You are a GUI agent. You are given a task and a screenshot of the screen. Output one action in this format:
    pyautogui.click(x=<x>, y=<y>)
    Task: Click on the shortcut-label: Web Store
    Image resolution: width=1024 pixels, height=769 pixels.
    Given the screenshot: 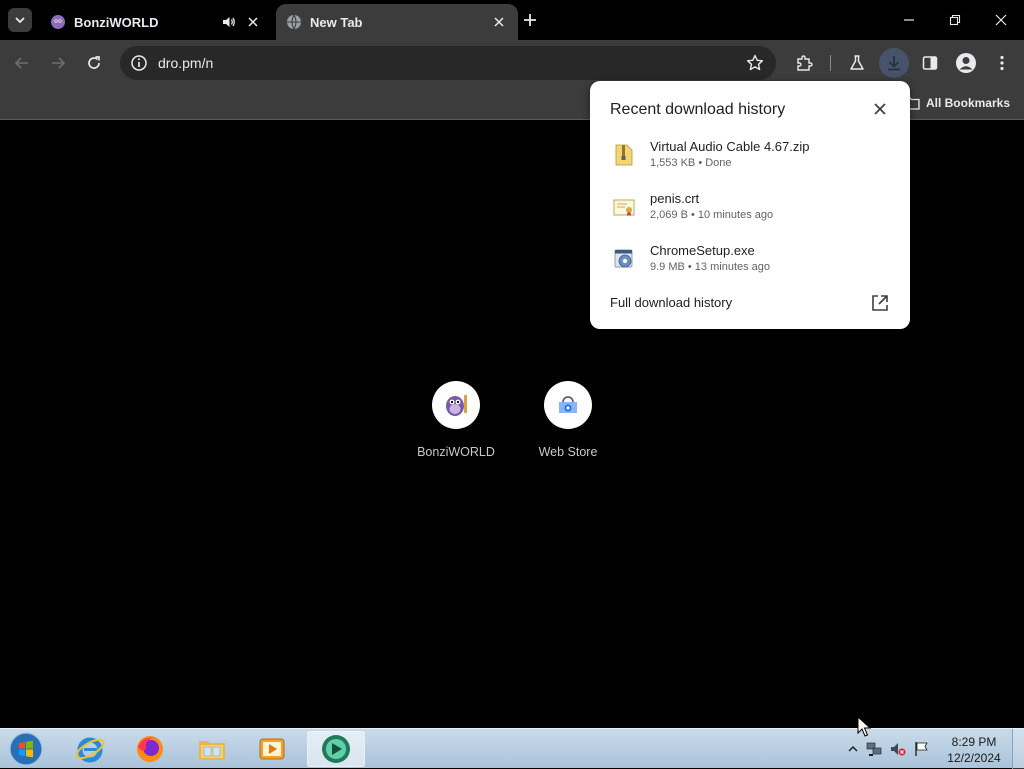 What is the action you would take?
    pyautogui.click(x=568, y=452)
    